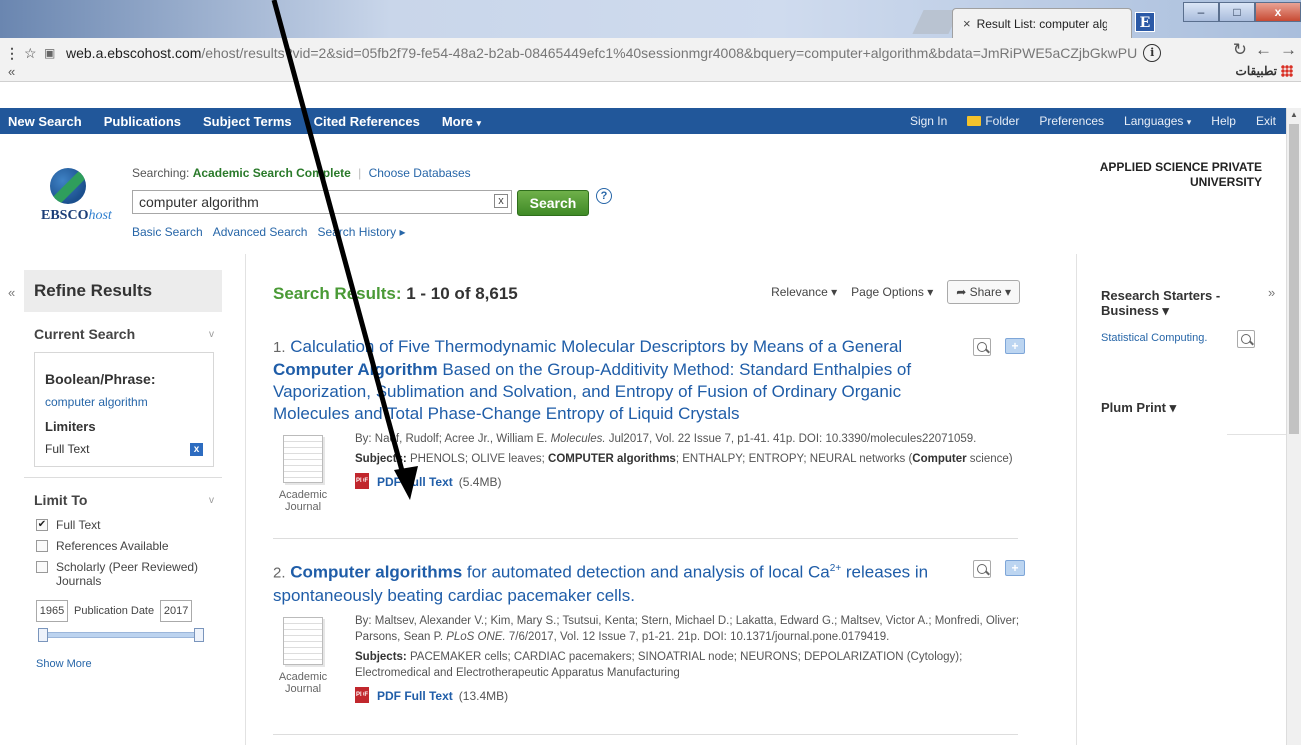 The height and width of the screenshot is (745, 1301). What do you see at coordinates (199, 635) in the screenshot?
I see `slider-handle-high` at bounding box center [199, 635].